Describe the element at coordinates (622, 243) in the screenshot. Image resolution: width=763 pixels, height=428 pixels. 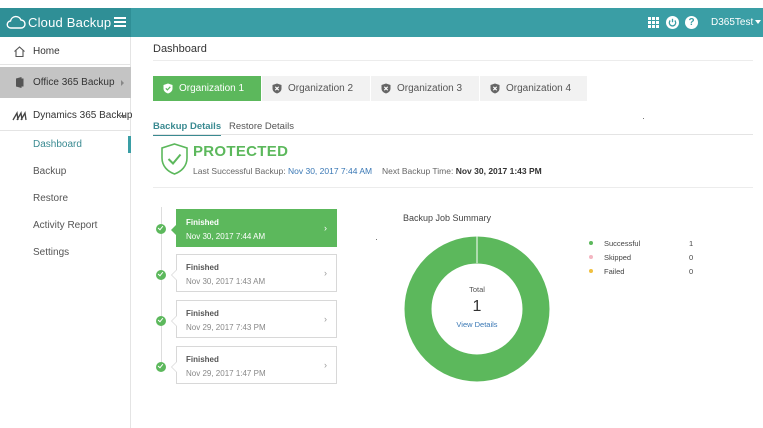
I see `legend-name: Successful` at that location.